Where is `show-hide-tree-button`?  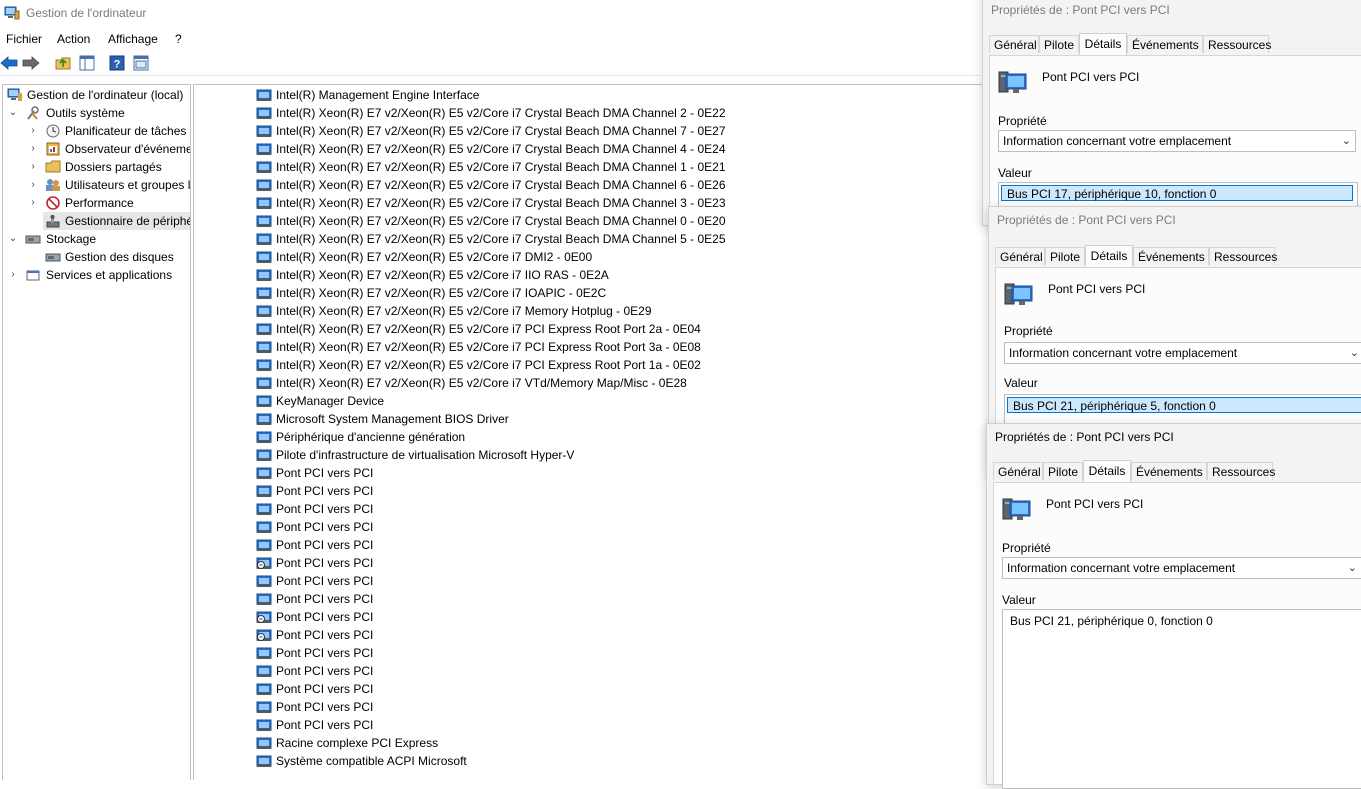 show-hide-tree-button is located at coordinates (87, 63).